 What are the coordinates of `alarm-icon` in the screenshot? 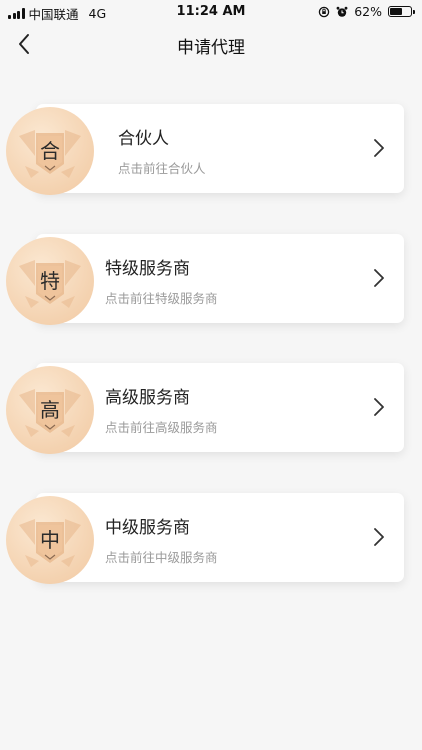 It's located at (342, 11).